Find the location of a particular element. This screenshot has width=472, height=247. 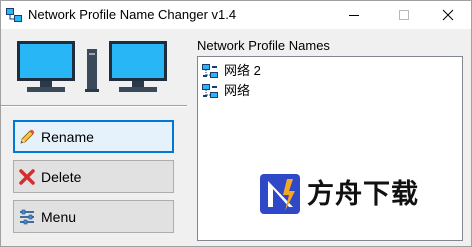

maximize-icon is located at coordinates (404, 15).